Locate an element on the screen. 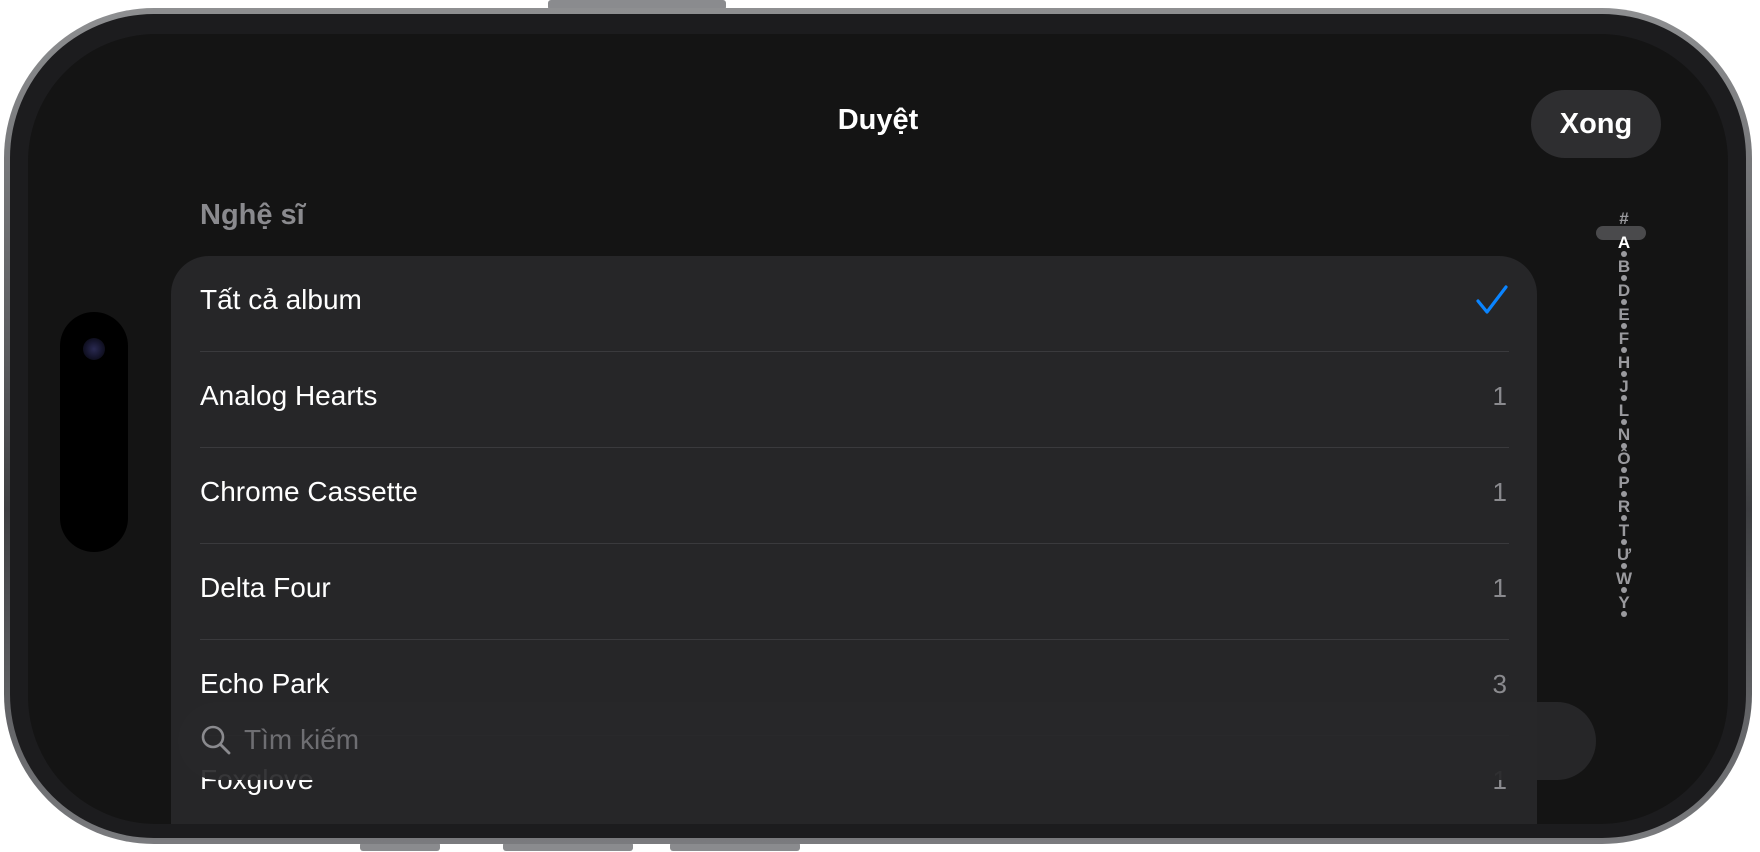 This screenshot has width=1760, height=852. index-letter: D is located at coordinates (1624, 290).